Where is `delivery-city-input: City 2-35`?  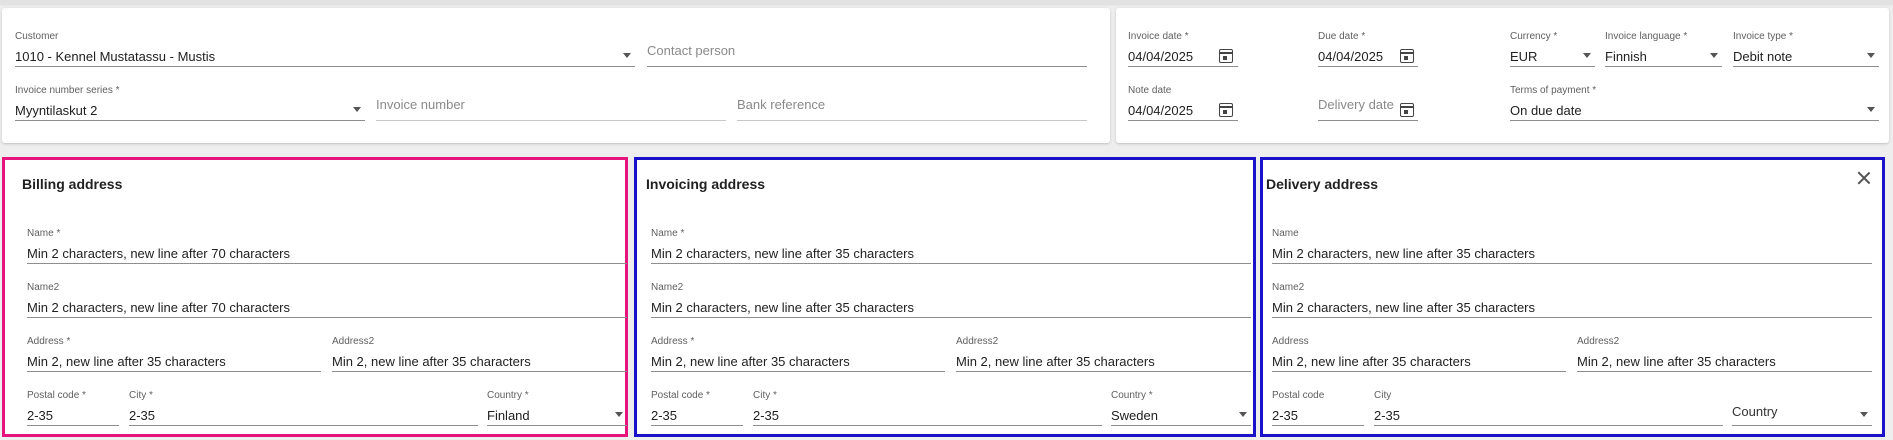
delivery-city-input: City 2-35 is located at coordinates (1548, 408).